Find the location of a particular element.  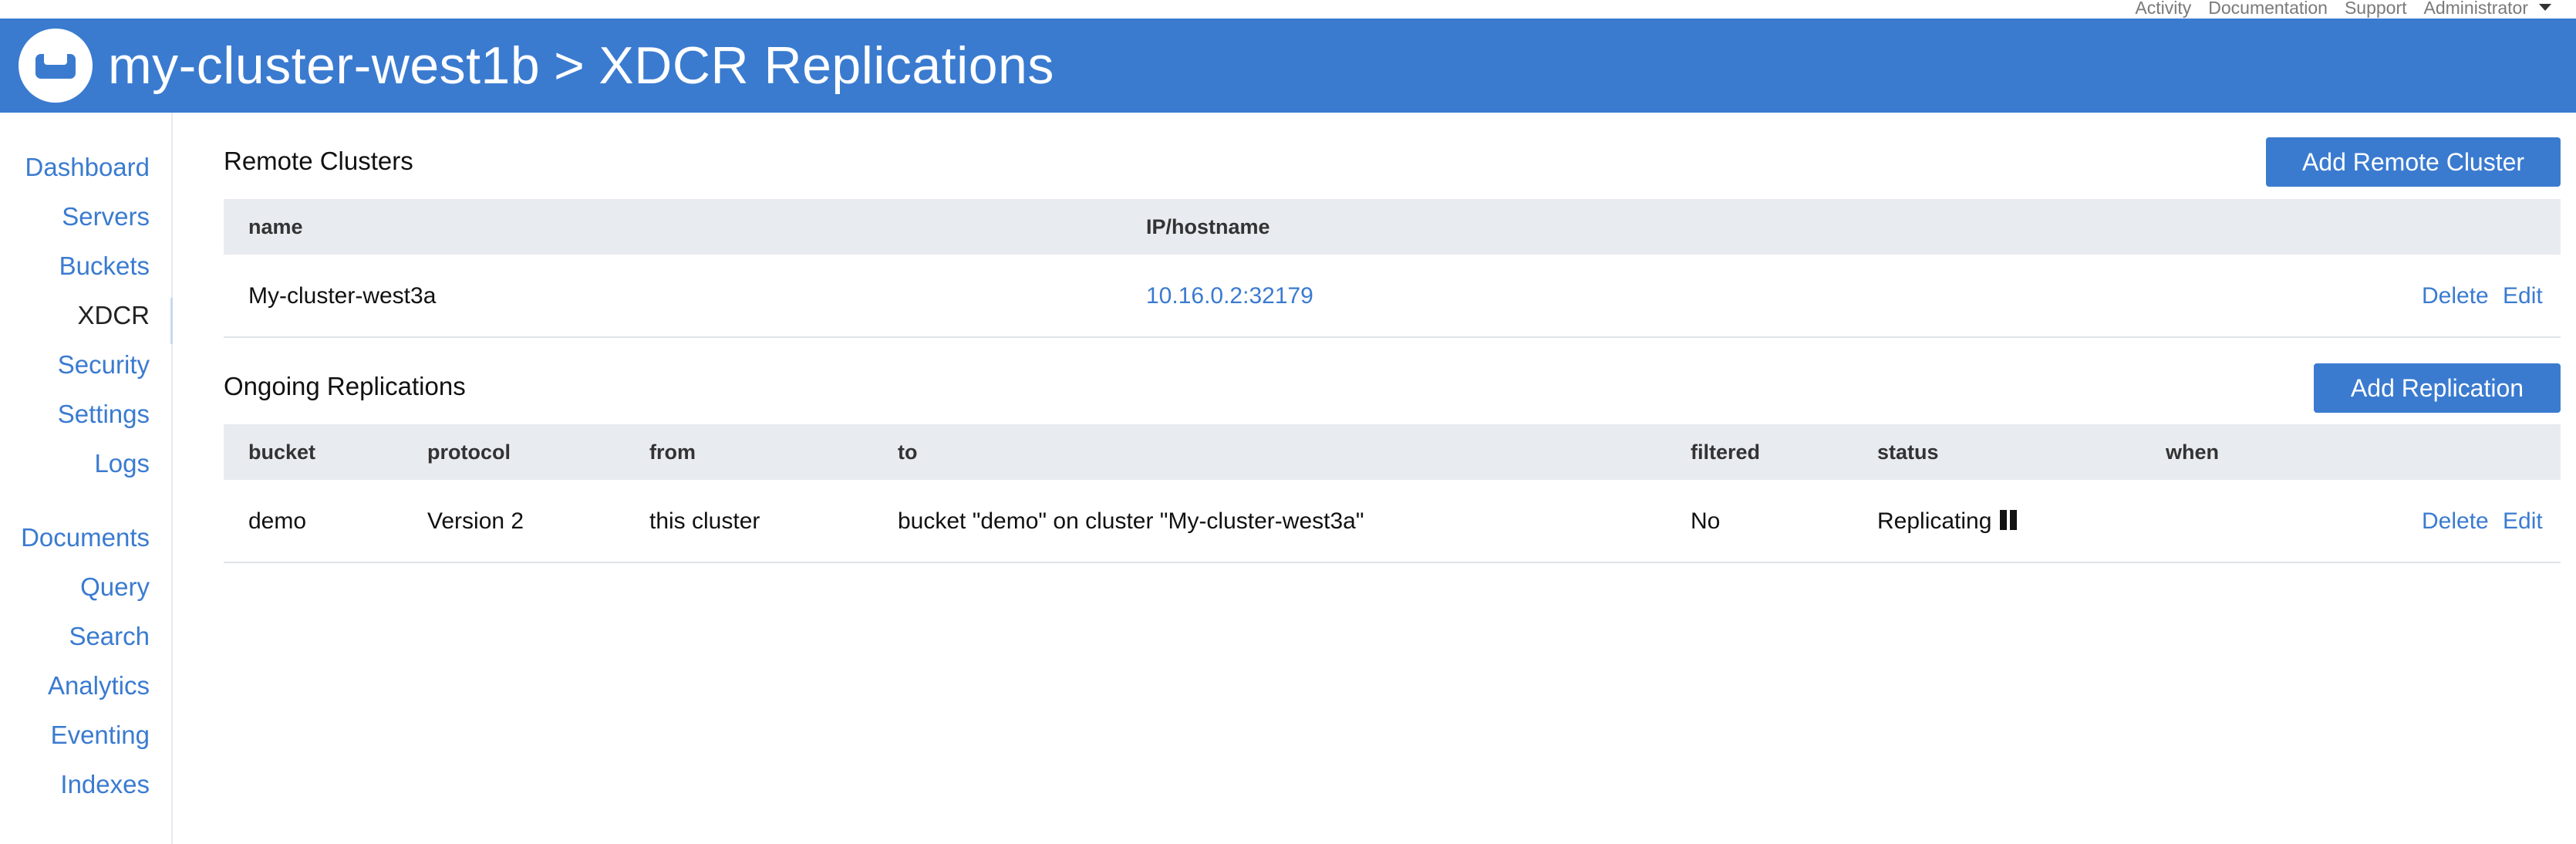

column-header-bucket: bucket is located at coordinates (281, 452).